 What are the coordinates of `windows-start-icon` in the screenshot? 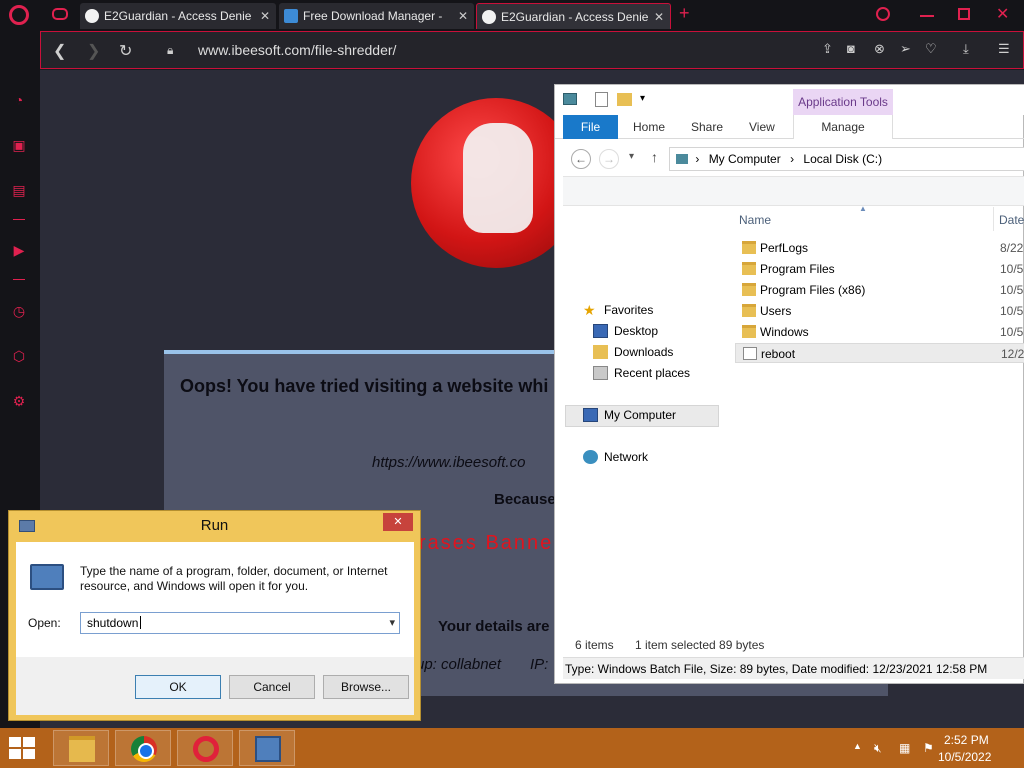 It's located at (23, 749).